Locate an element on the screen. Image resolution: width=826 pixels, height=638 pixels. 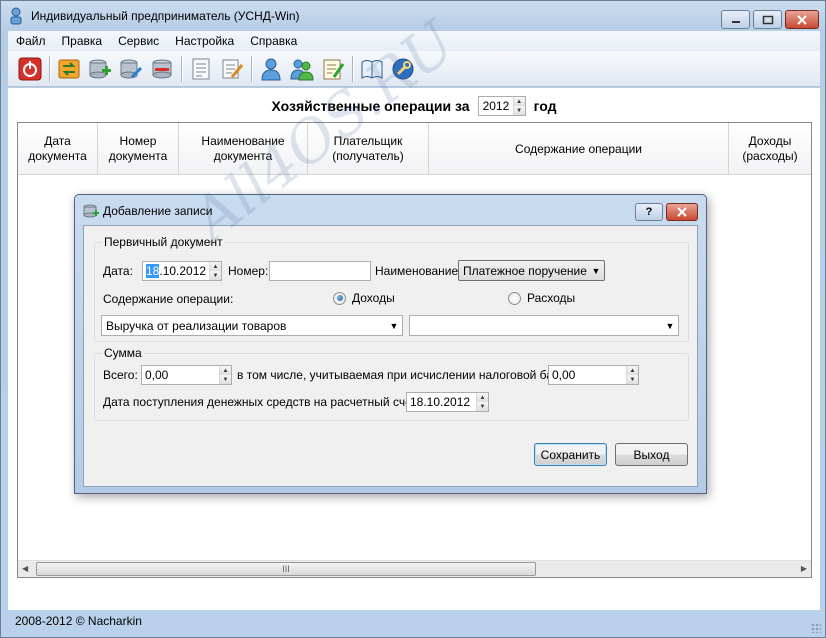
notes-tool-button is located at coordinates (200, 68).